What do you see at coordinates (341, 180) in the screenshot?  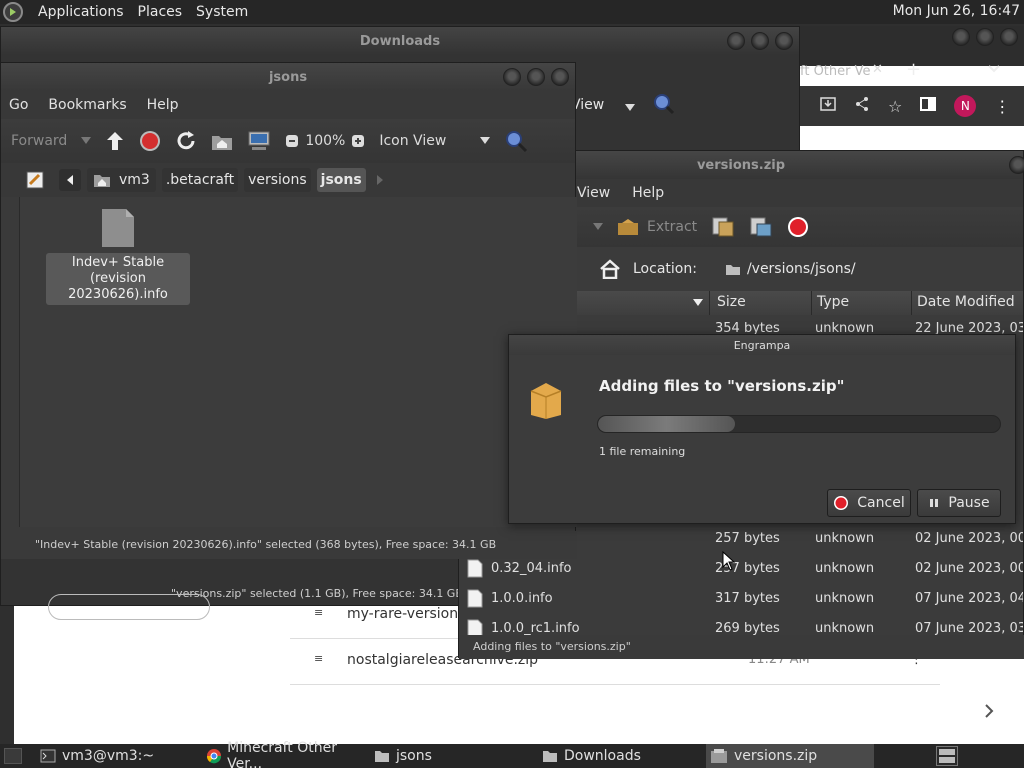 I see `breadcrumb-jsons: jsons` at bounding box center [341, 180].